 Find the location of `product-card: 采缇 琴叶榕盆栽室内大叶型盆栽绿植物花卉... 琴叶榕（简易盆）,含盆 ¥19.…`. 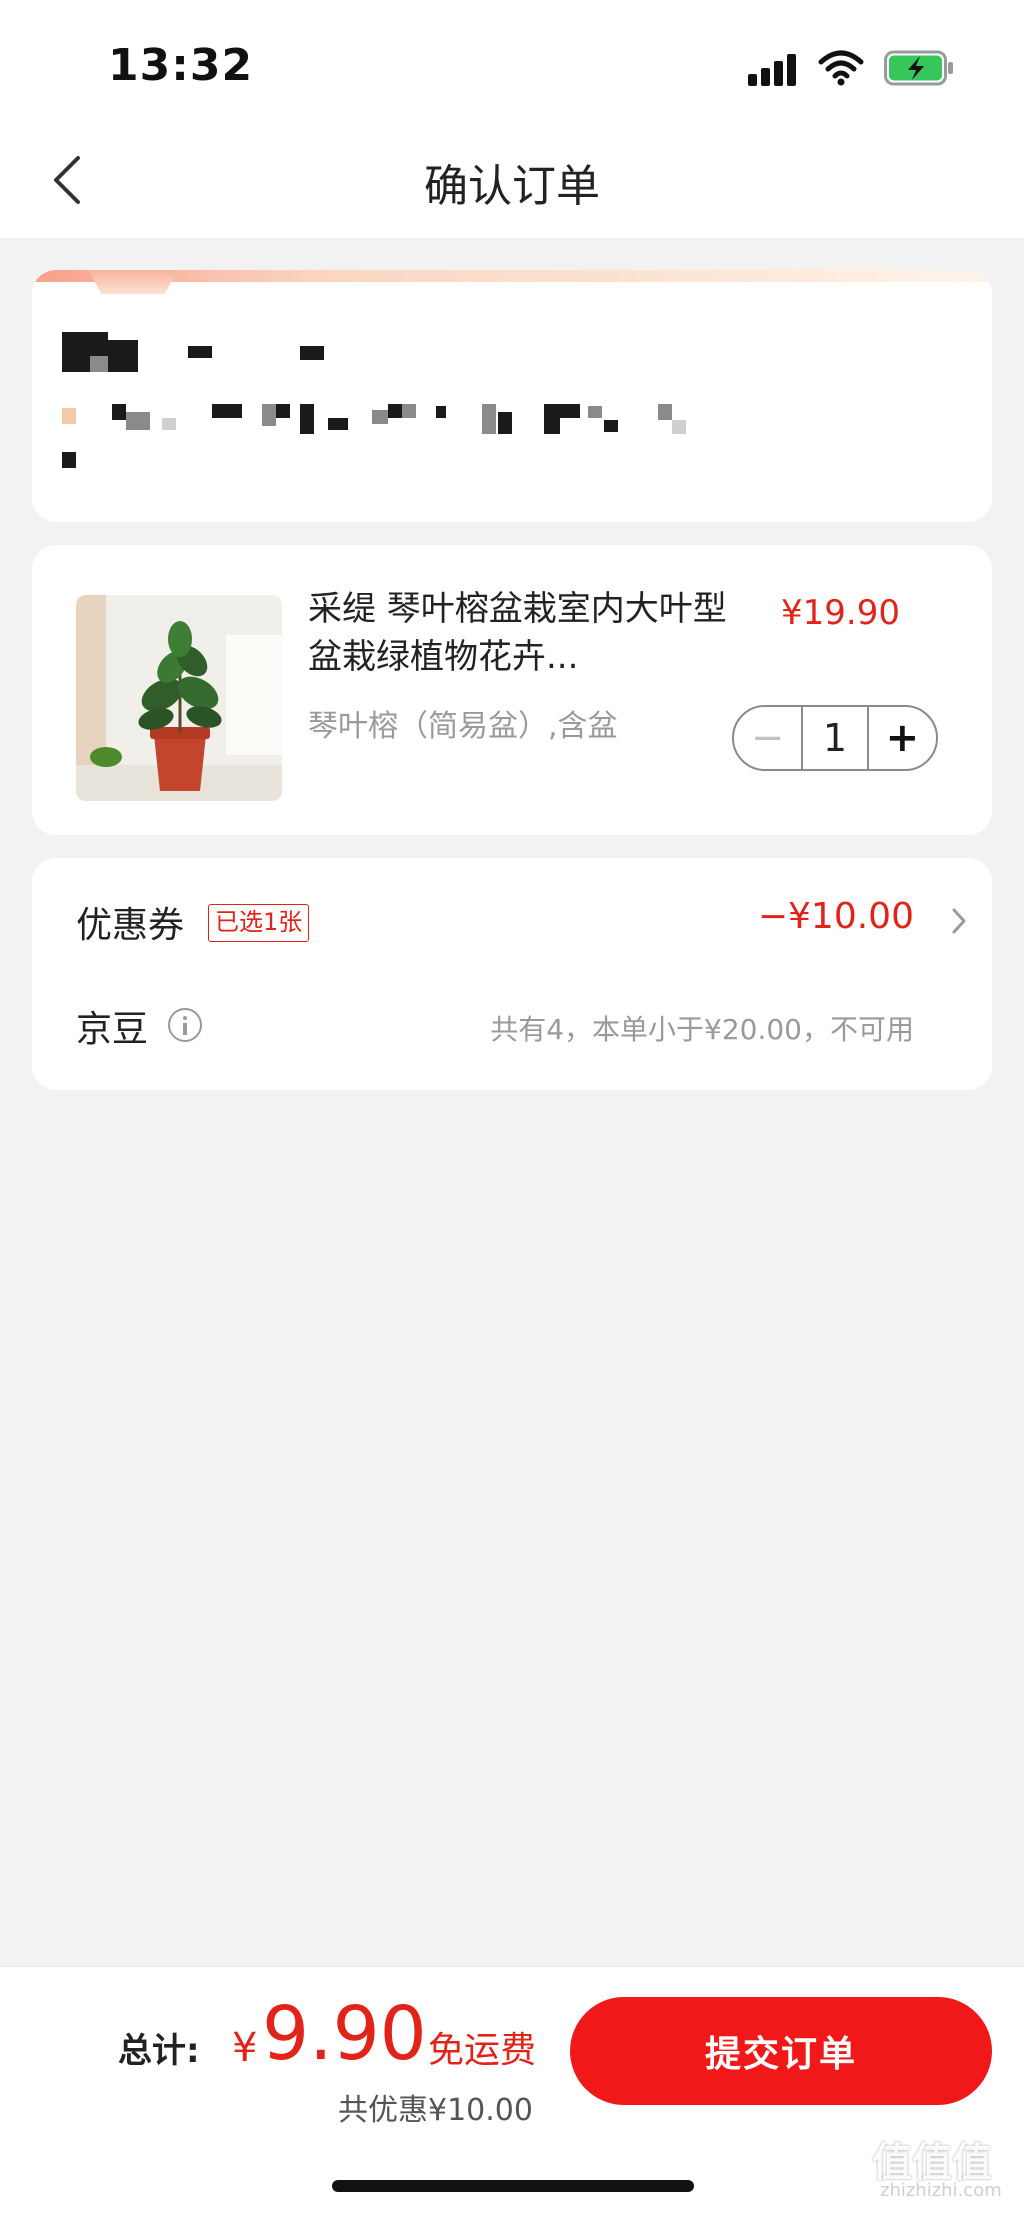

product-card: 采缇 琴叶榕盆栽室内大叶型盆栽绿植物花卉... 琴叶榕（简易盆）,含盆 ¥19.… is located at coordinates (512, 690).